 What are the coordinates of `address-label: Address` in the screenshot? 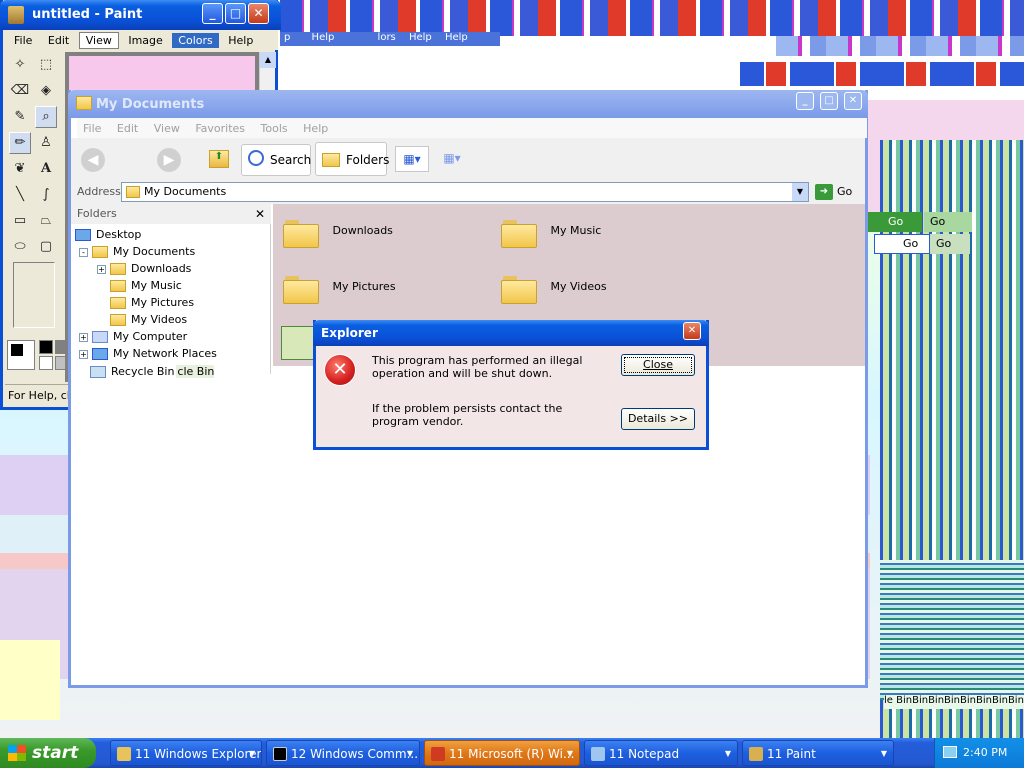 It's located at (99, 191).